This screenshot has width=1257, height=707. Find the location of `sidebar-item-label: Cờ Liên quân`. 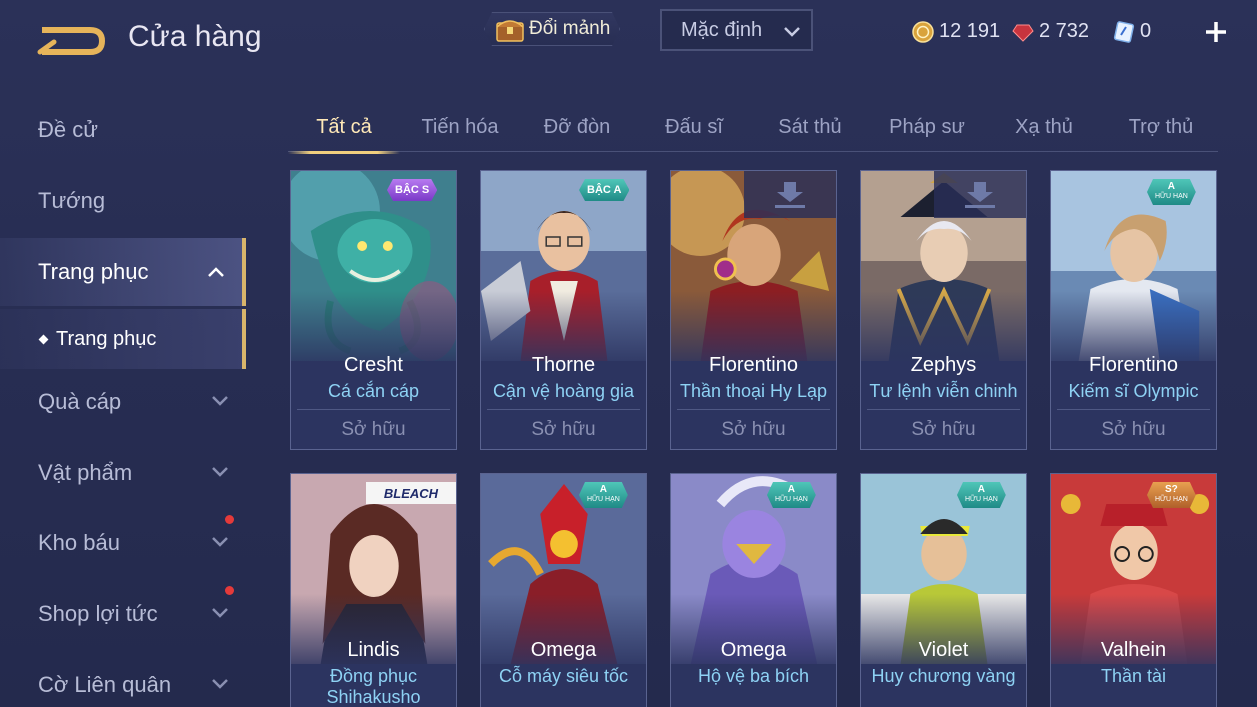

sidebar-item-label: Cờ Liên quân is located at coordinates (105, 684).